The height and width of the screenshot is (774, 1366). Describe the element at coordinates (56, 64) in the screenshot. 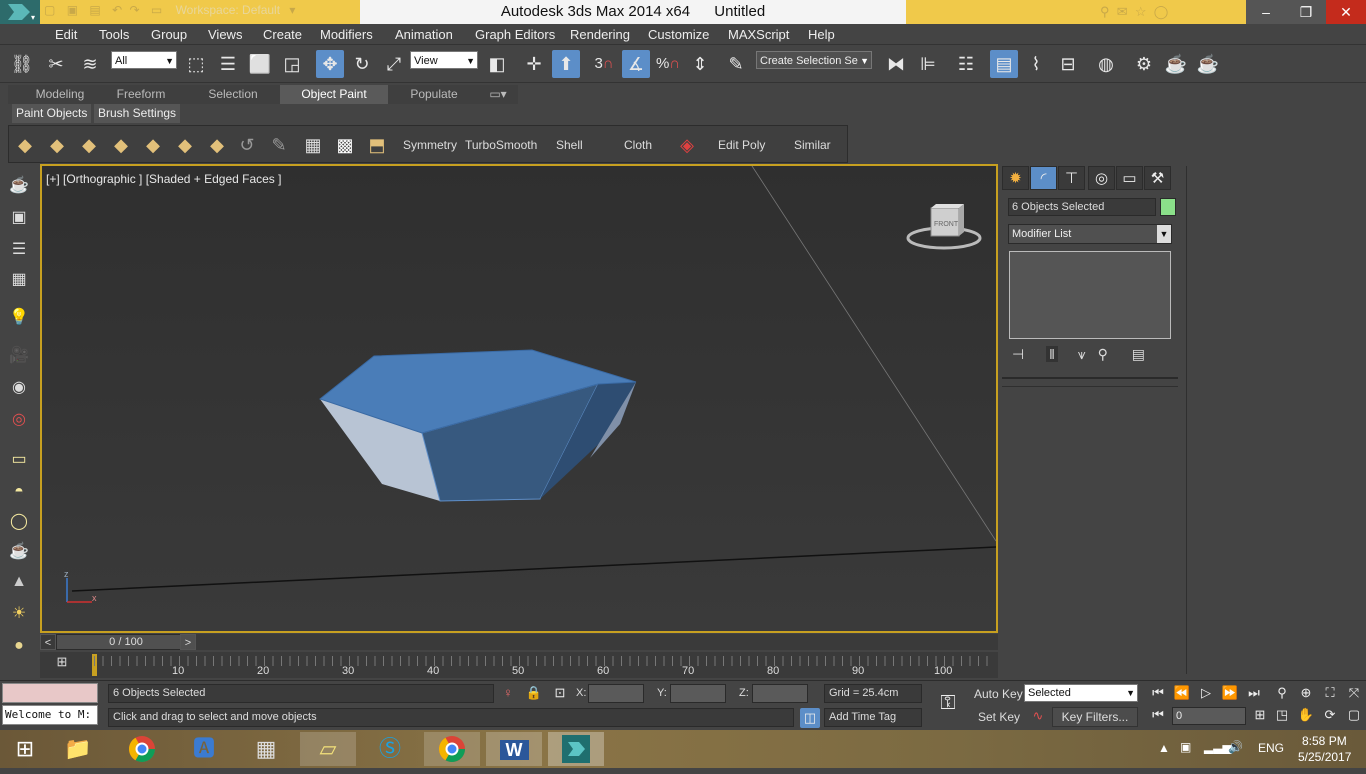

I see `unlink-icon: ✂` at that location.